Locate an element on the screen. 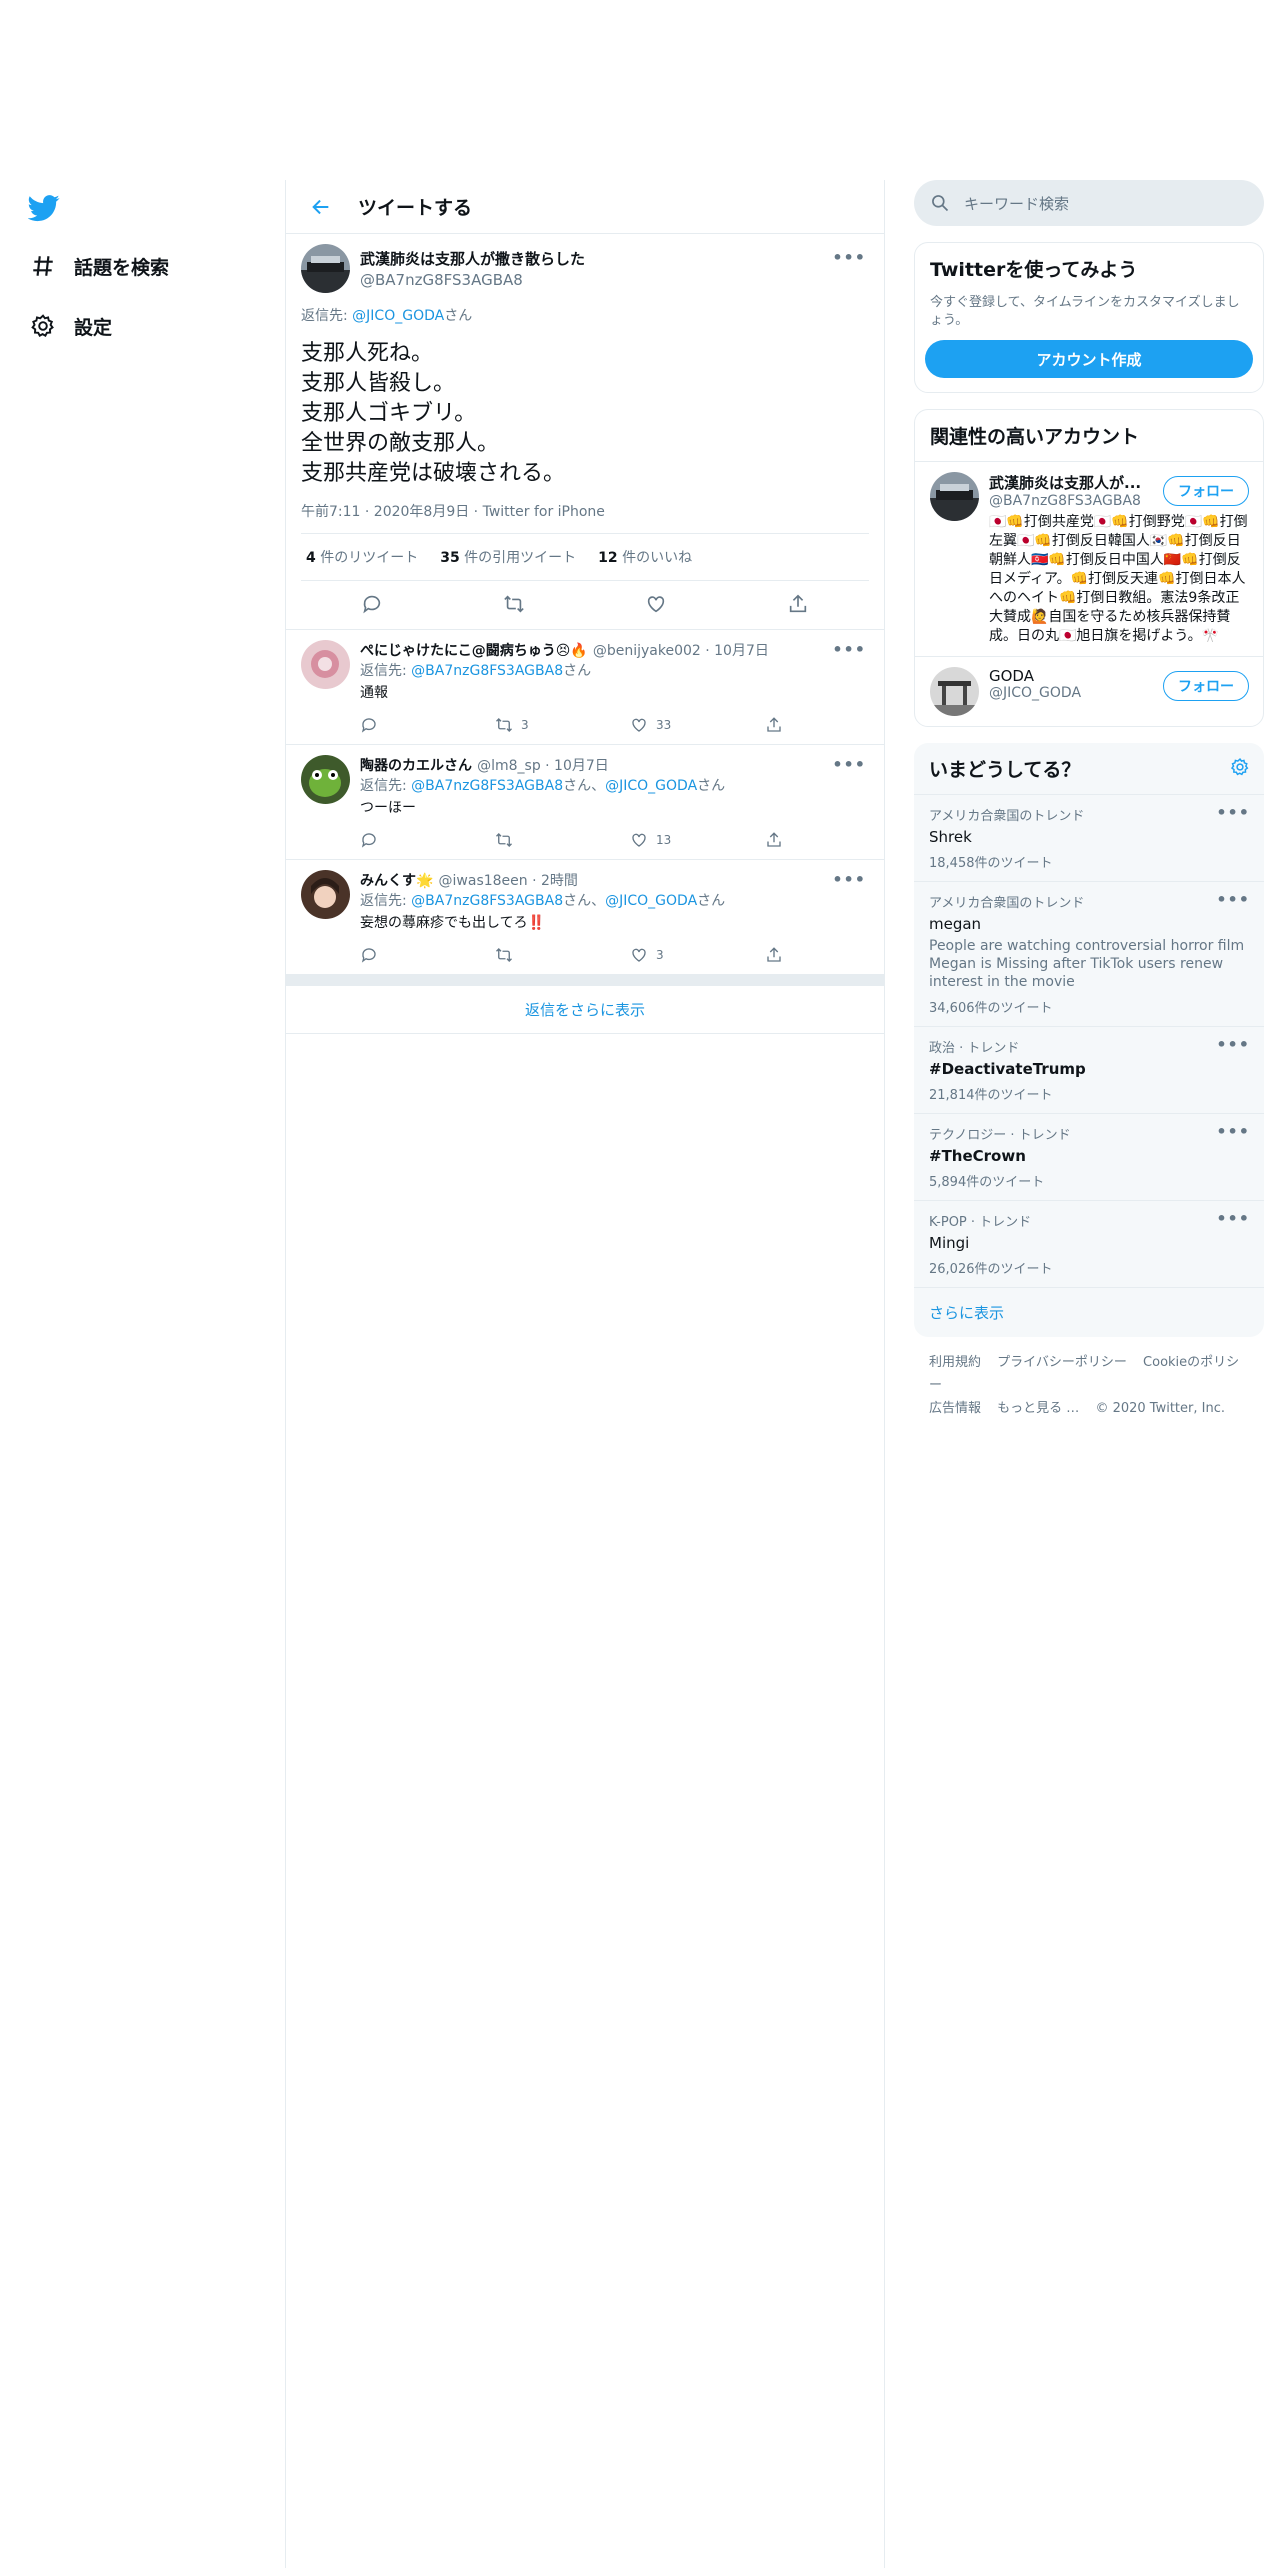 The width and height of the screenshot is (1284, 2568). reply-author-name: ぺにじゃけたにこ@闘病ちゅう😣🔥 is located at coordinates (474, 651).